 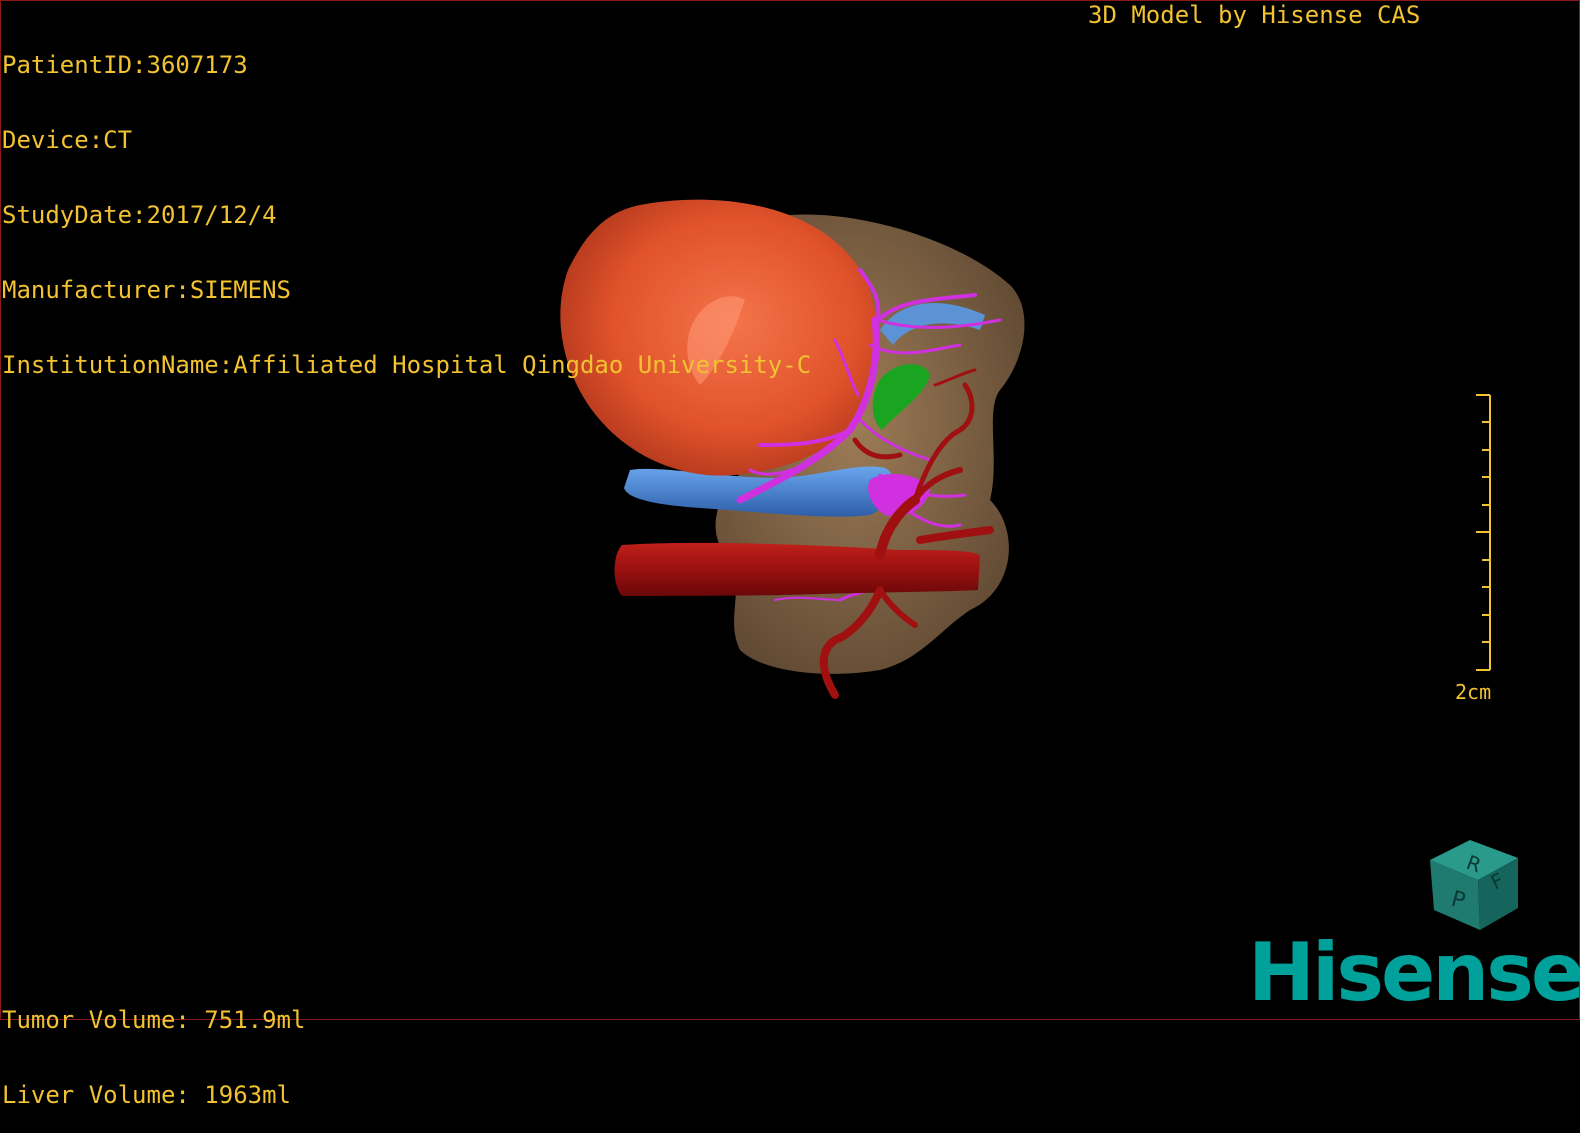 I want to click on device-text: Device:CT, so click(x=67, y=140).